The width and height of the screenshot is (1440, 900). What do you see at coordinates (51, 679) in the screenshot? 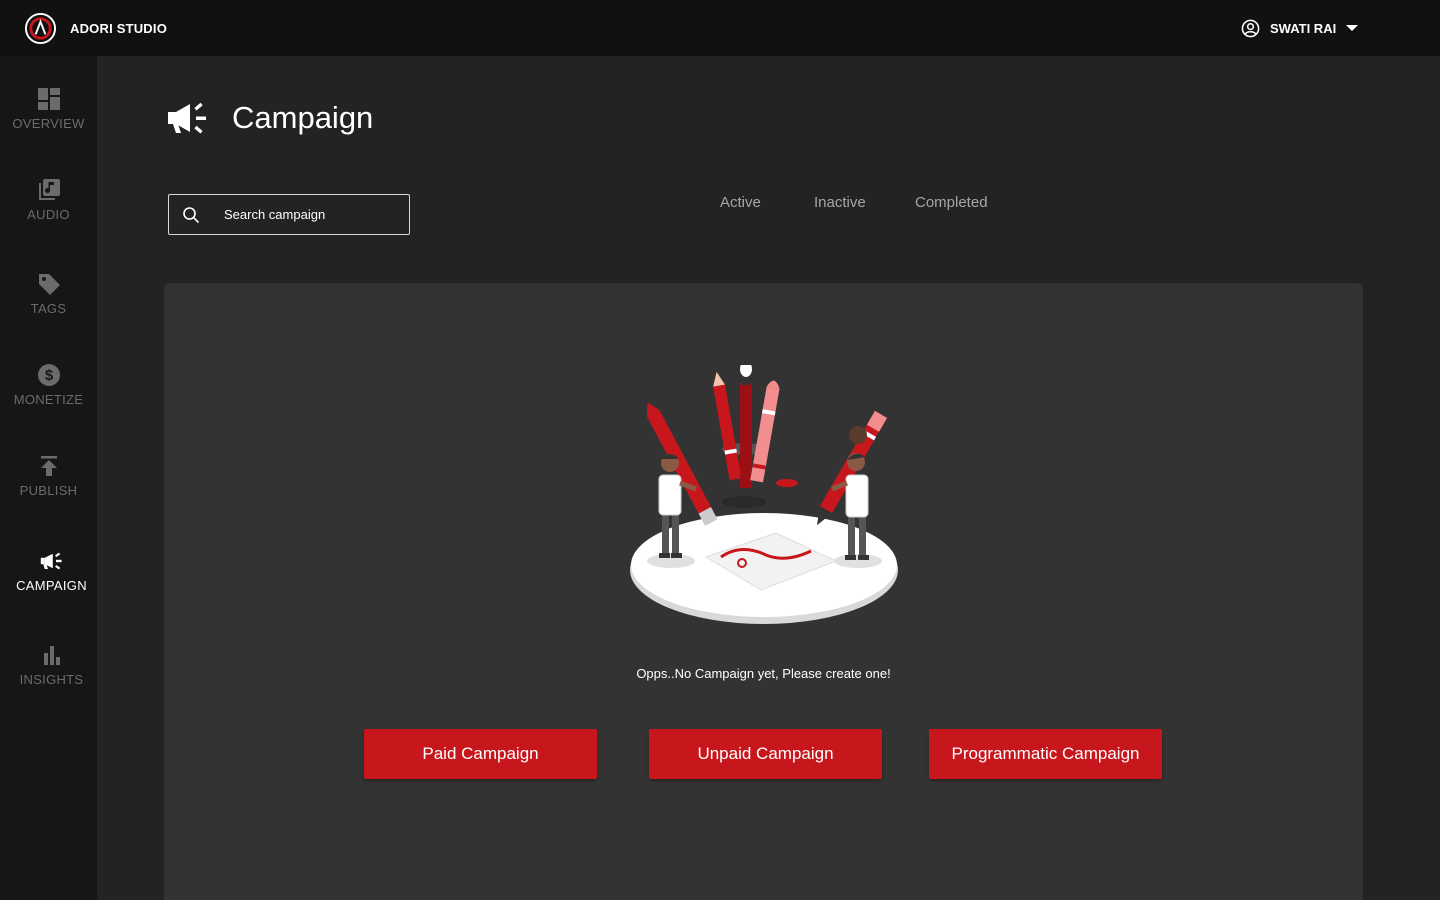
I see `sidebar-item-label: INSIGHTS` at bounding box center [51, 679].